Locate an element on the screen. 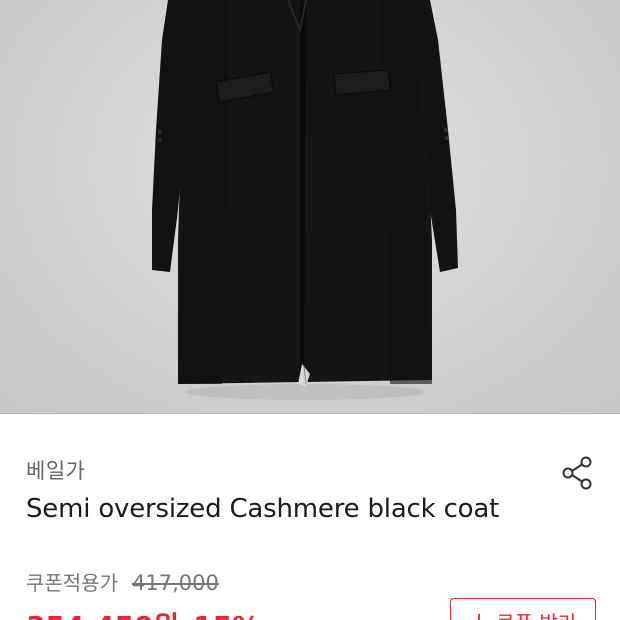  sale-price: 354,450원 is located at coordinates (102, 612).